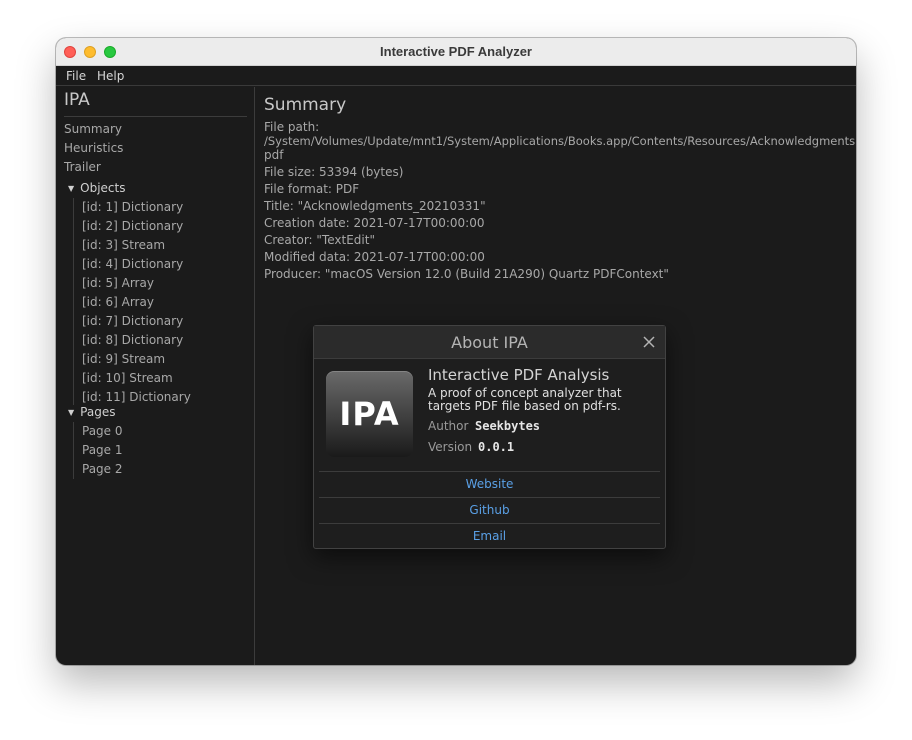 This screenshot has width=912, height=740. I want to click on object-item-10: [id: 10] Stream, so click(127, 378).